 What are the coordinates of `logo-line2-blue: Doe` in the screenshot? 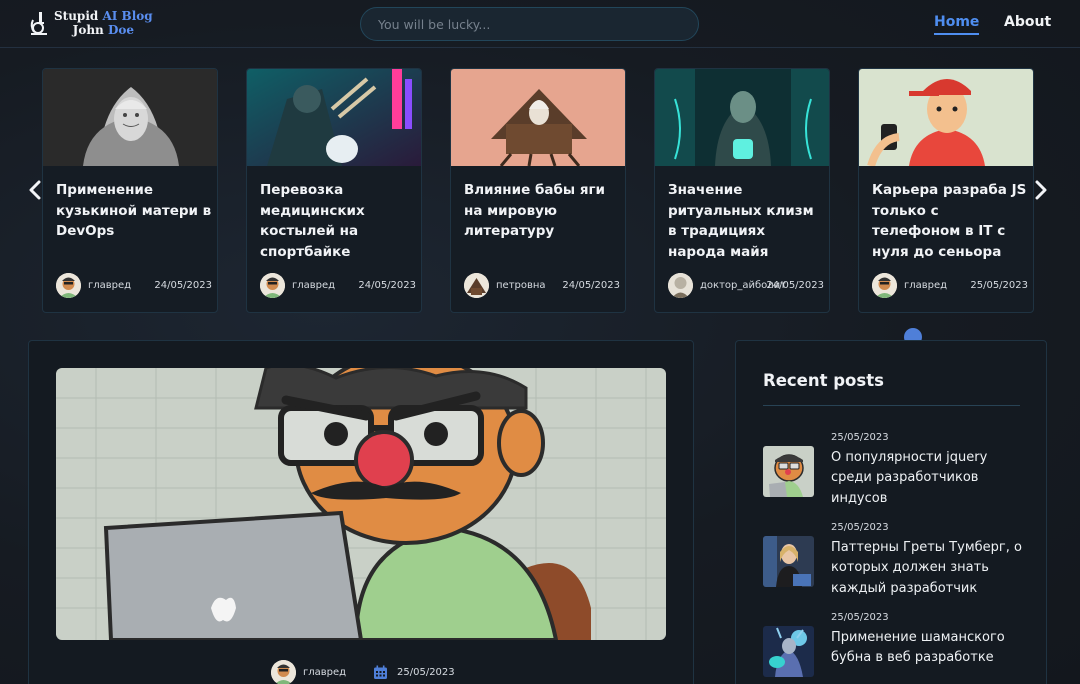 It's located at (120, 30).